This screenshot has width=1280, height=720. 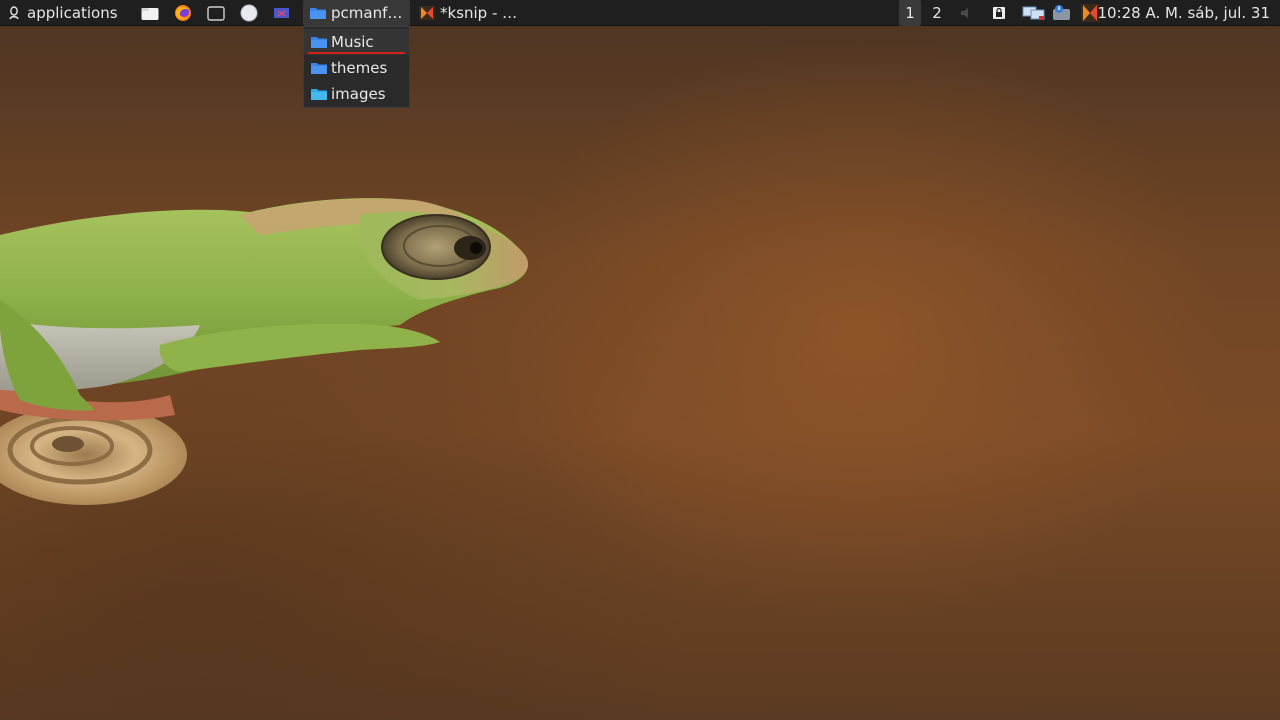 I want to click on terminal-icon, so click(x=216, y=13).